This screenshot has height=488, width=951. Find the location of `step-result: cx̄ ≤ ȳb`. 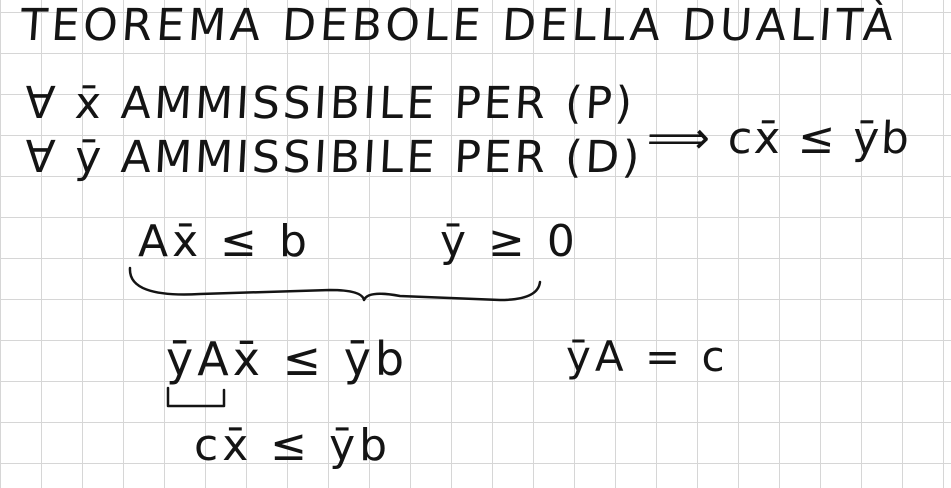

step-result: cx̄ ≤ ȳb is located at coordinates (293, 445).